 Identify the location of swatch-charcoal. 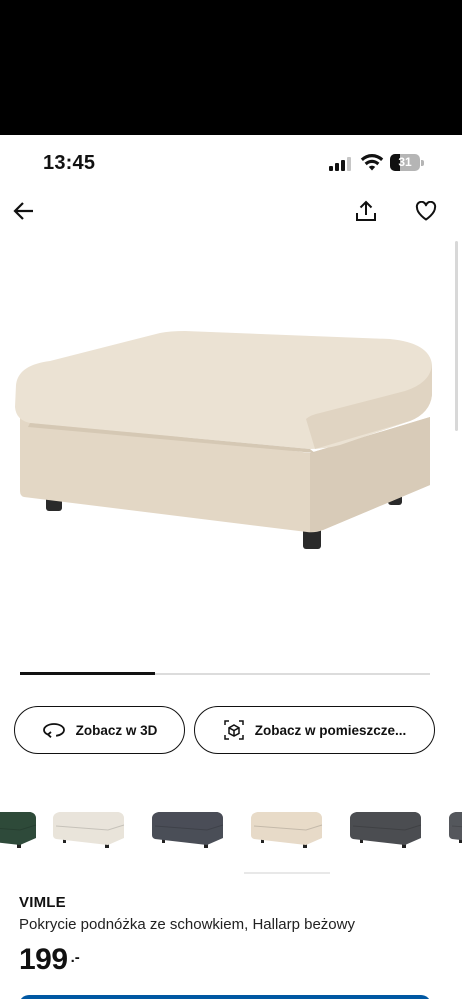
(387, 830).